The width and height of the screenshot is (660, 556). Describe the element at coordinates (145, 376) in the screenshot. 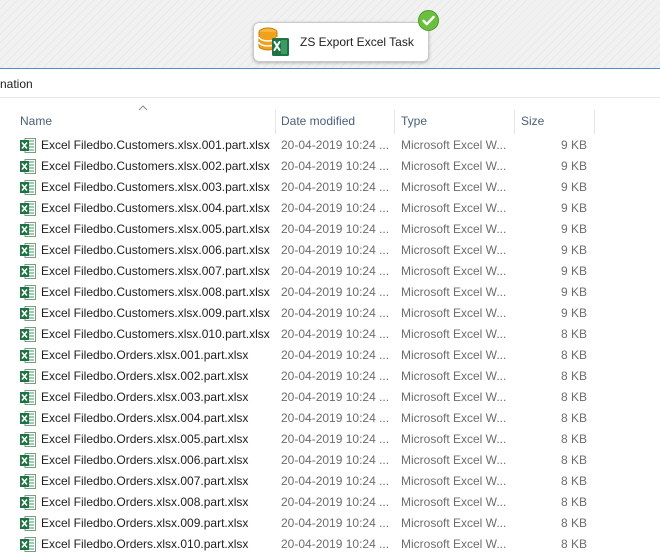

I see `file-name: Excel Filedbo.Orders.xlsx.002.part.xlsx` at that location.